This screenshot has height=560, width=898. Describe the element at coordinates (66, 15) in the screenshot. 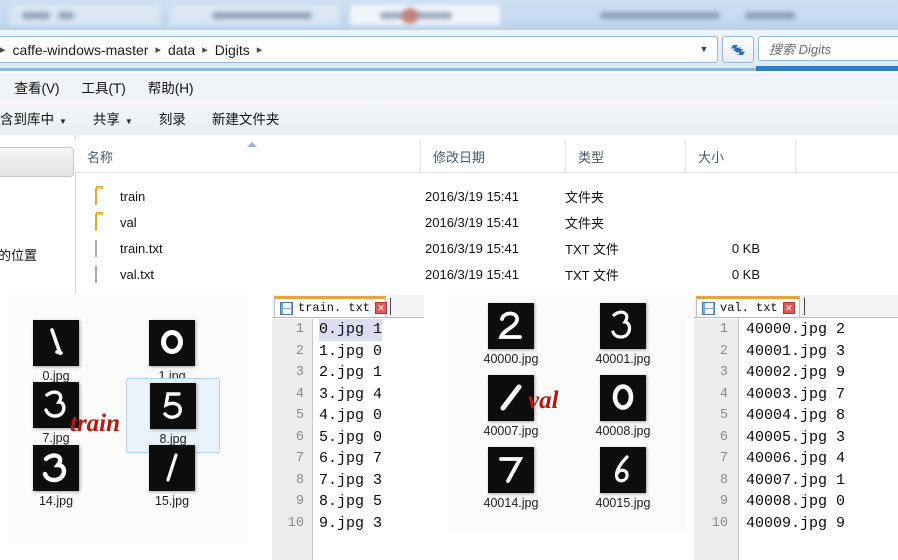

I see `blurred-tab-text` at that location.